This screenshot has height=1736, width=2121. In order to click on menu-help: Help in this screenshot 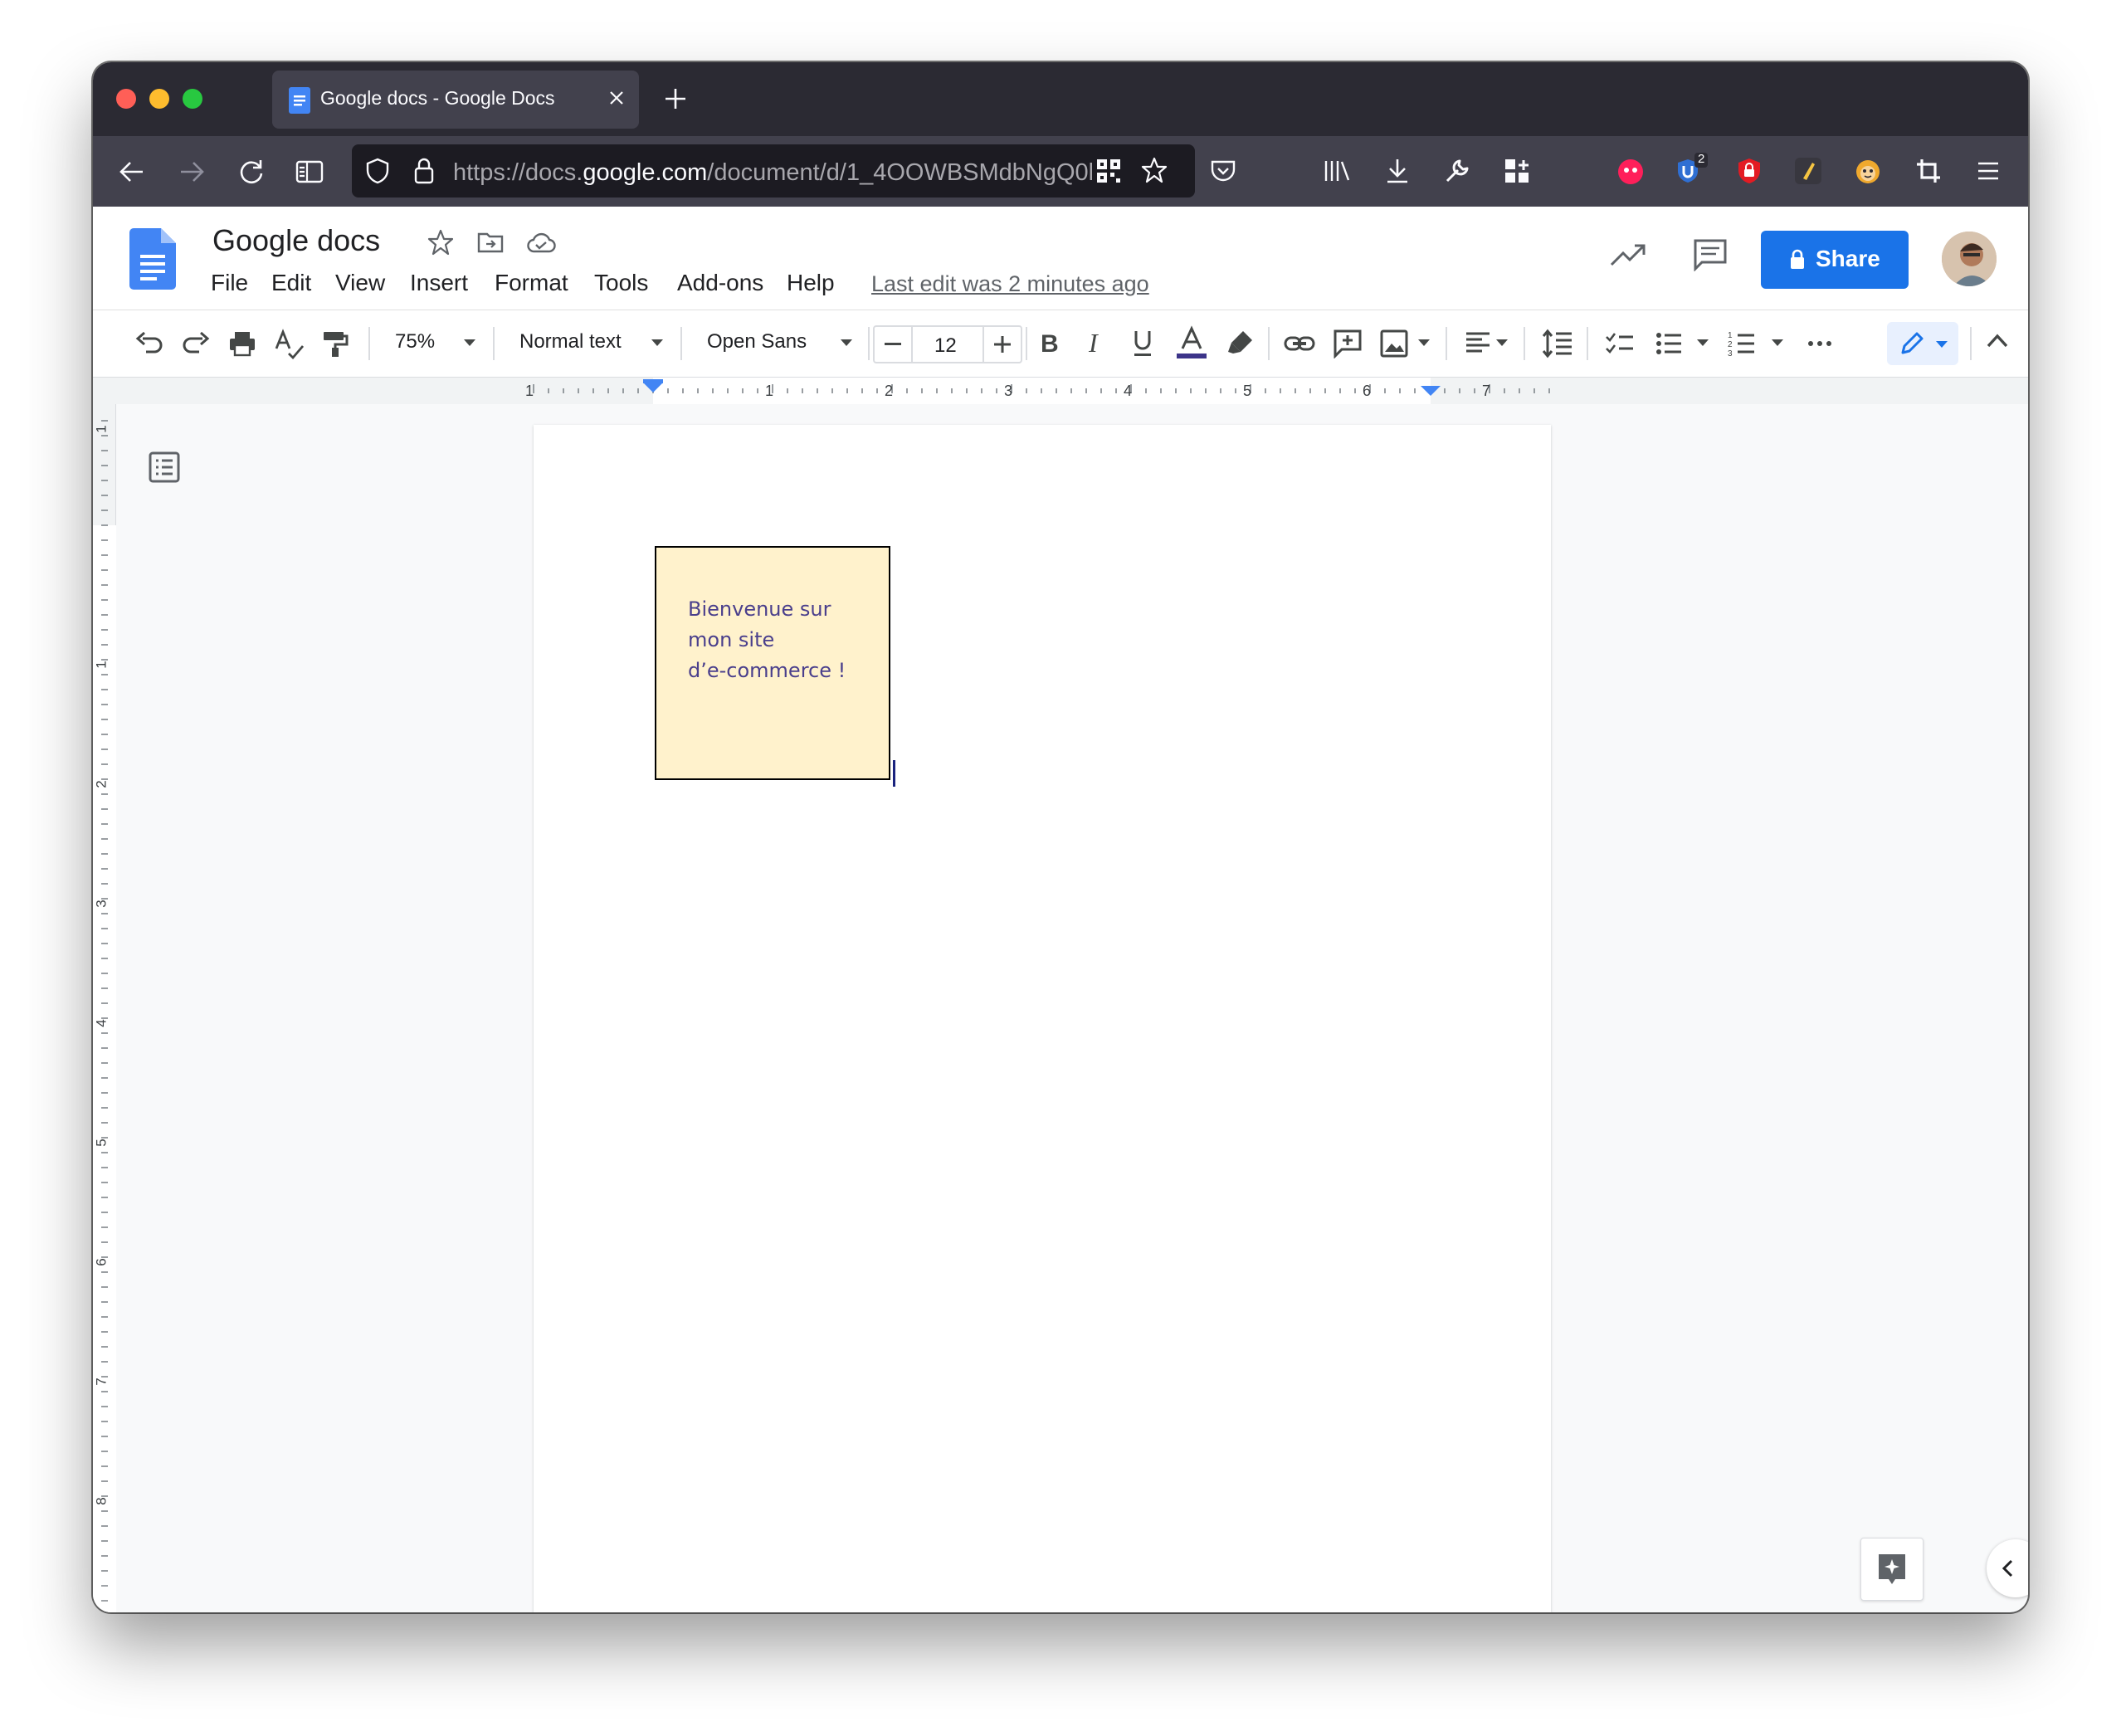, I will do `click(811, 283)`.